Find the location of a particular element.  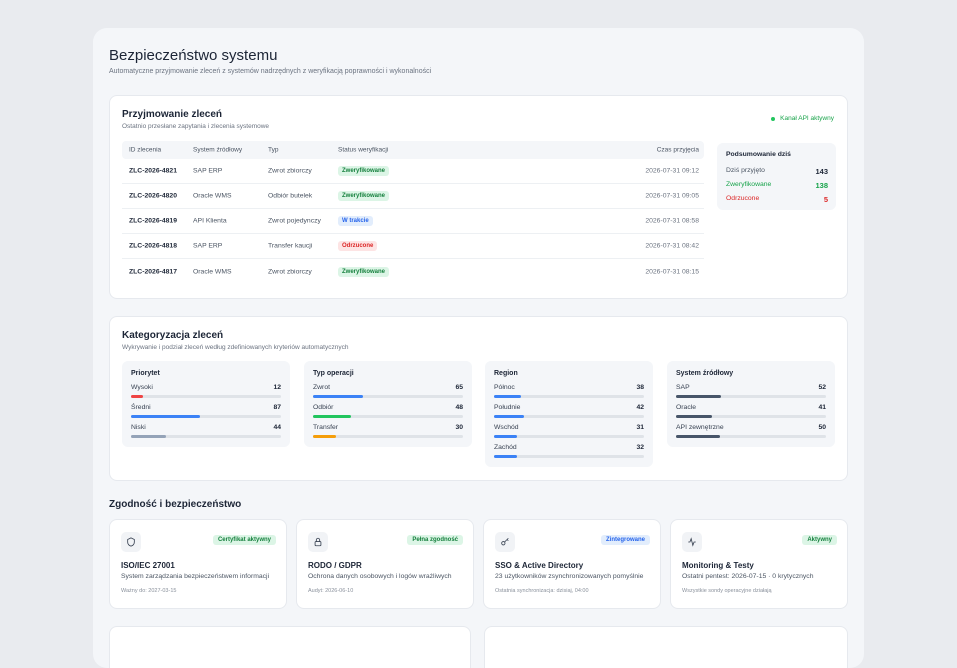

compliance-meta: Audyt: 2026-06-10 is located at coordinates (331, 591).